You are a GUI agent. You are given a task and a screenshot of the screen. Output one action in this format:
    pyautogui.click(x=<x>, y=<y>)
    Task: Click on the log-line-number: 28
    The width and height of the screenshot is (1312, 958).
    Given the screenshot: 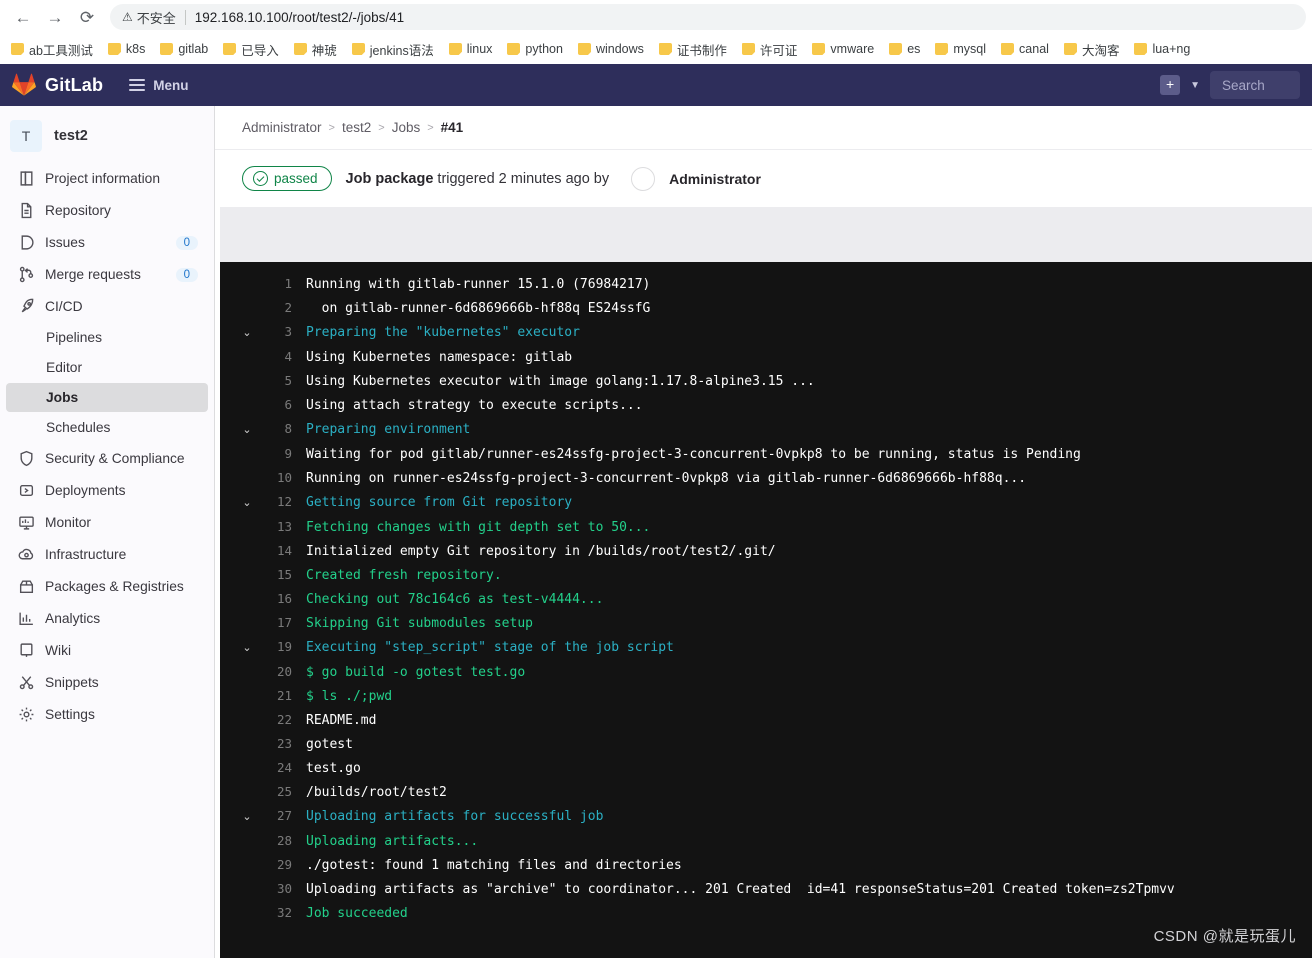 What is the action you would take?
    pyautogui.click(x=284, y=840)
    